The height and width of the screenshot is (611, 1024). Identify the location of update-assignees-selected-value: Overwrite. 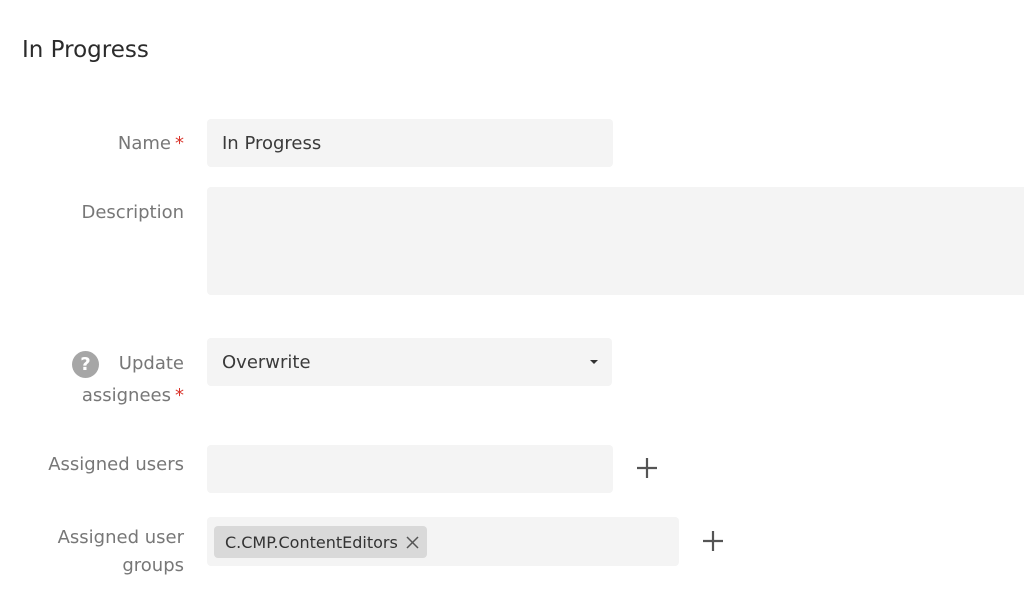
(266, 362).